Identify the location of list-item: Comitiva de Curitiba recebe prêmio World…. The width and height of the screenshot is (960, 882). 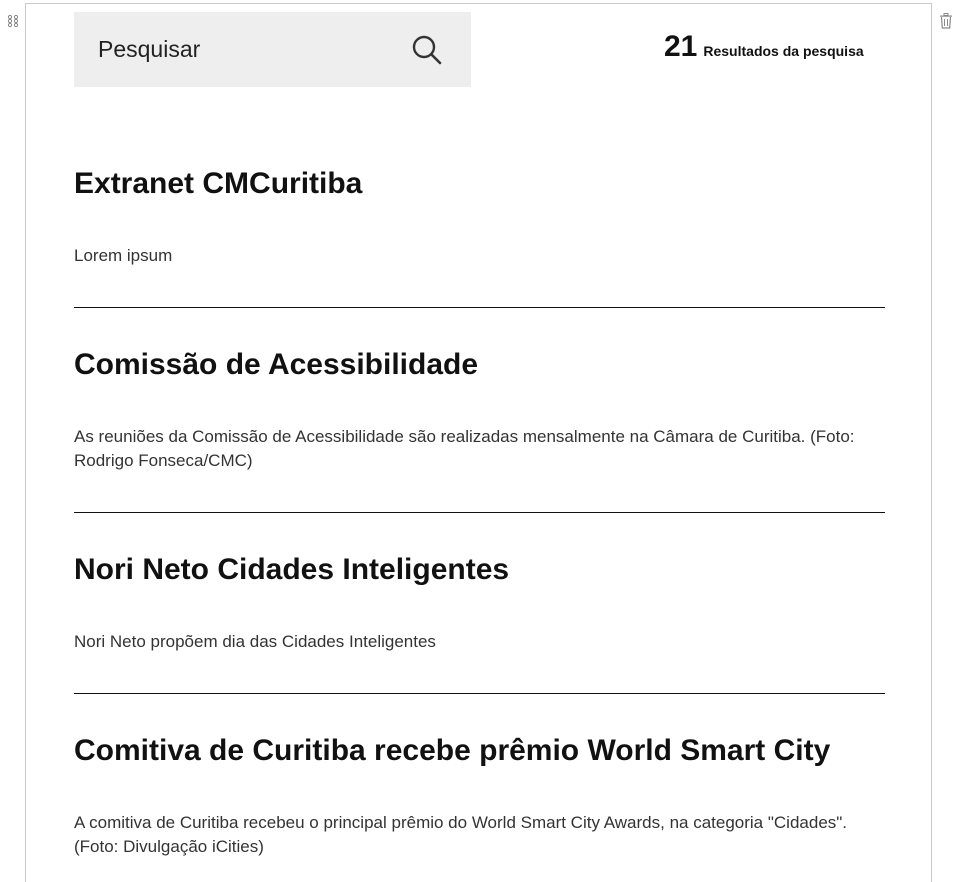
(479, 794).